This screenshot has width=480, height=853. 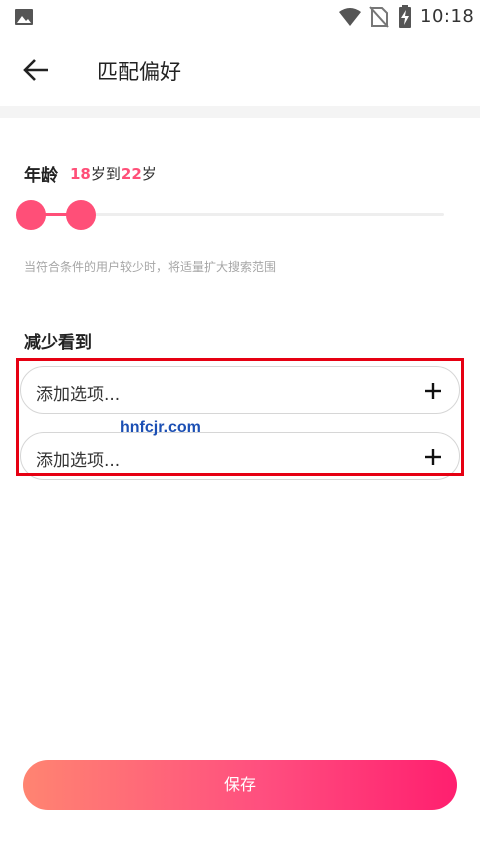 What do you see at coordinates (41, 176) in the screenshot?
I see `age-label: 年龄` at bounding box center [41, 176].